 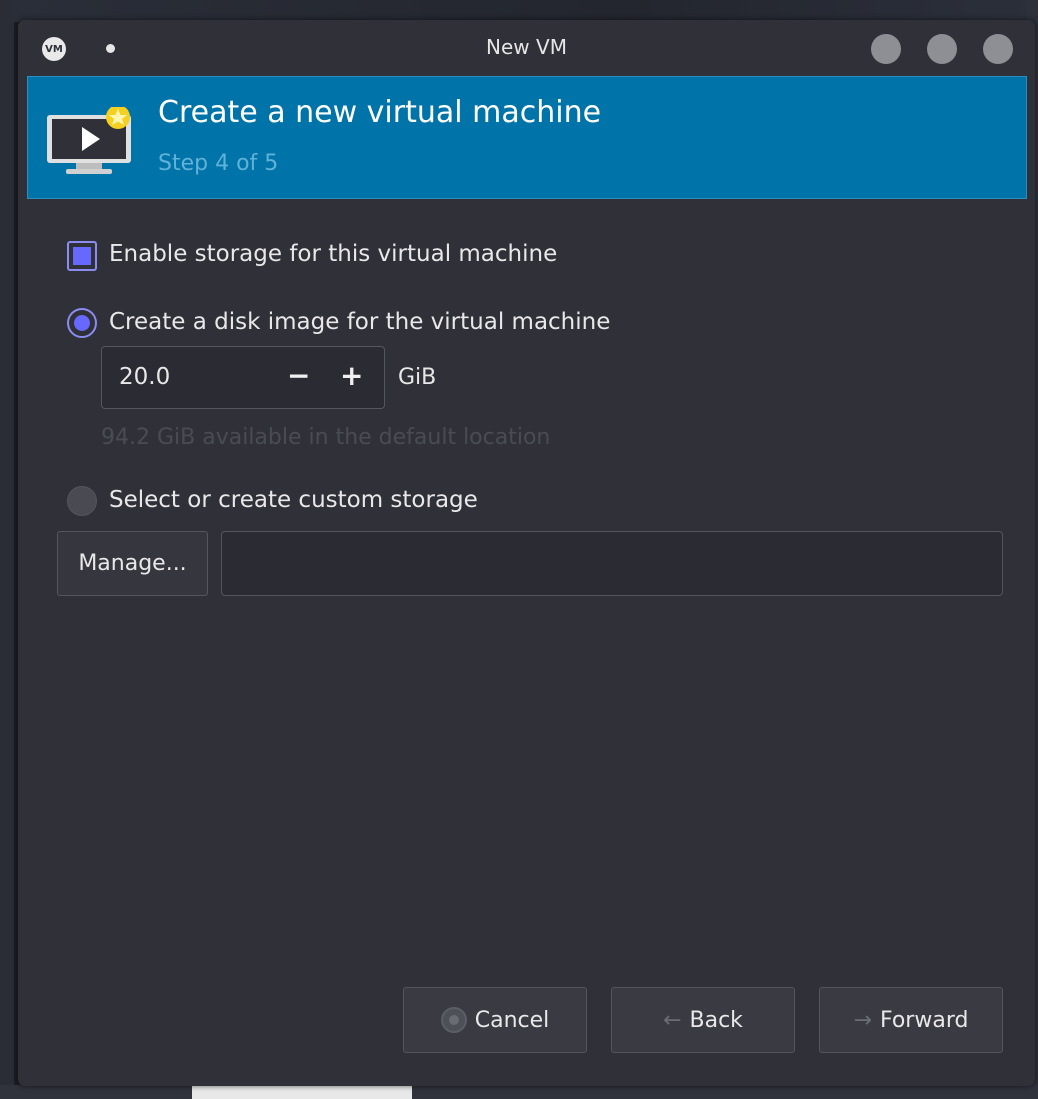 What do you see at coordinates (519, 11) in the screenshot?
I see `desktop-background-top` at bounding box center [519, 11].